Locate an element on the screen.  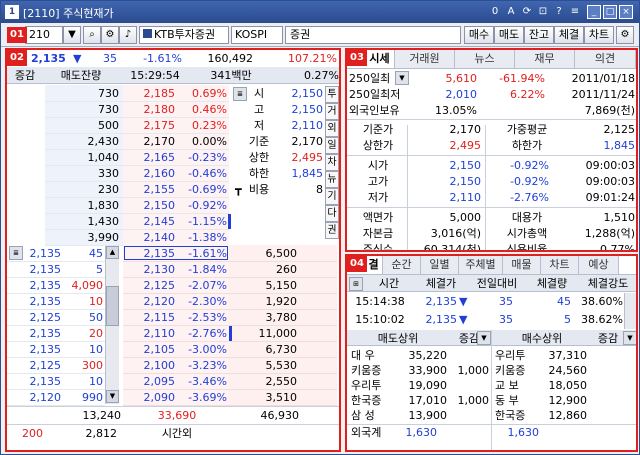
sell-dropdown-icon: ▼ is located at coordinates (484, 338).